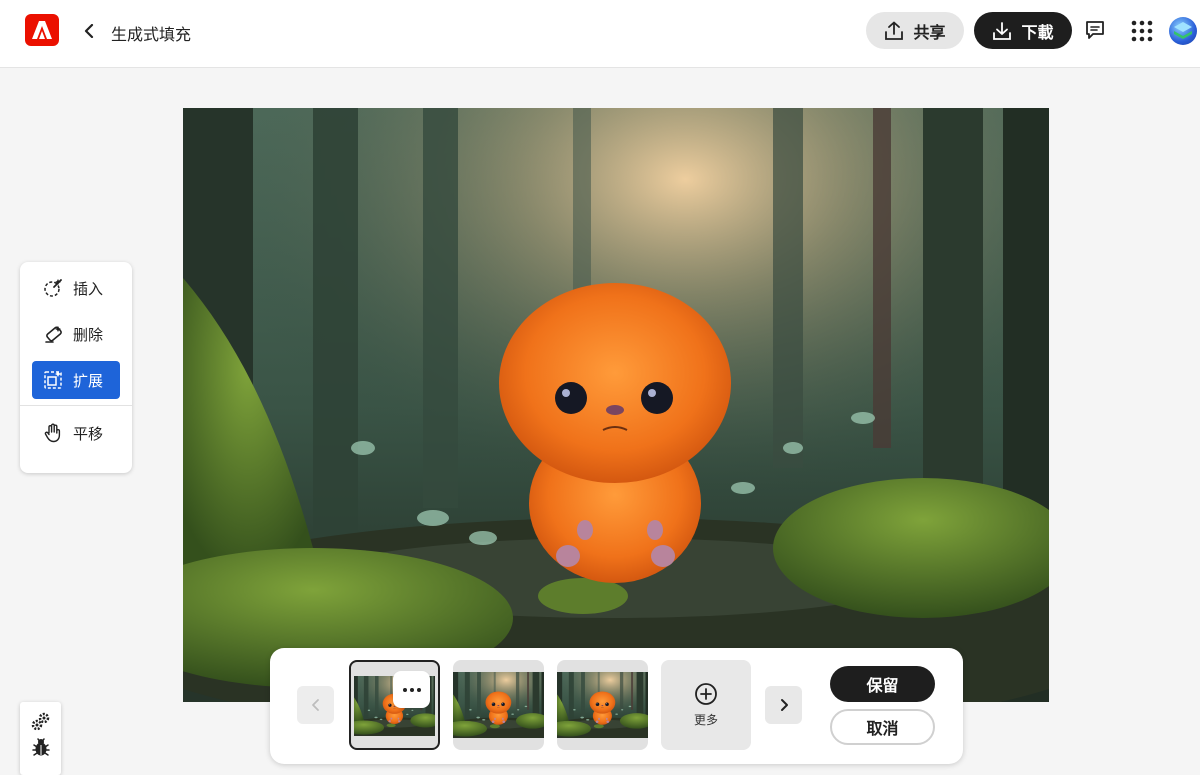 The width and height of the screenshot is (1200, 775). I want to click on comment-icon, so click(1095, 30).